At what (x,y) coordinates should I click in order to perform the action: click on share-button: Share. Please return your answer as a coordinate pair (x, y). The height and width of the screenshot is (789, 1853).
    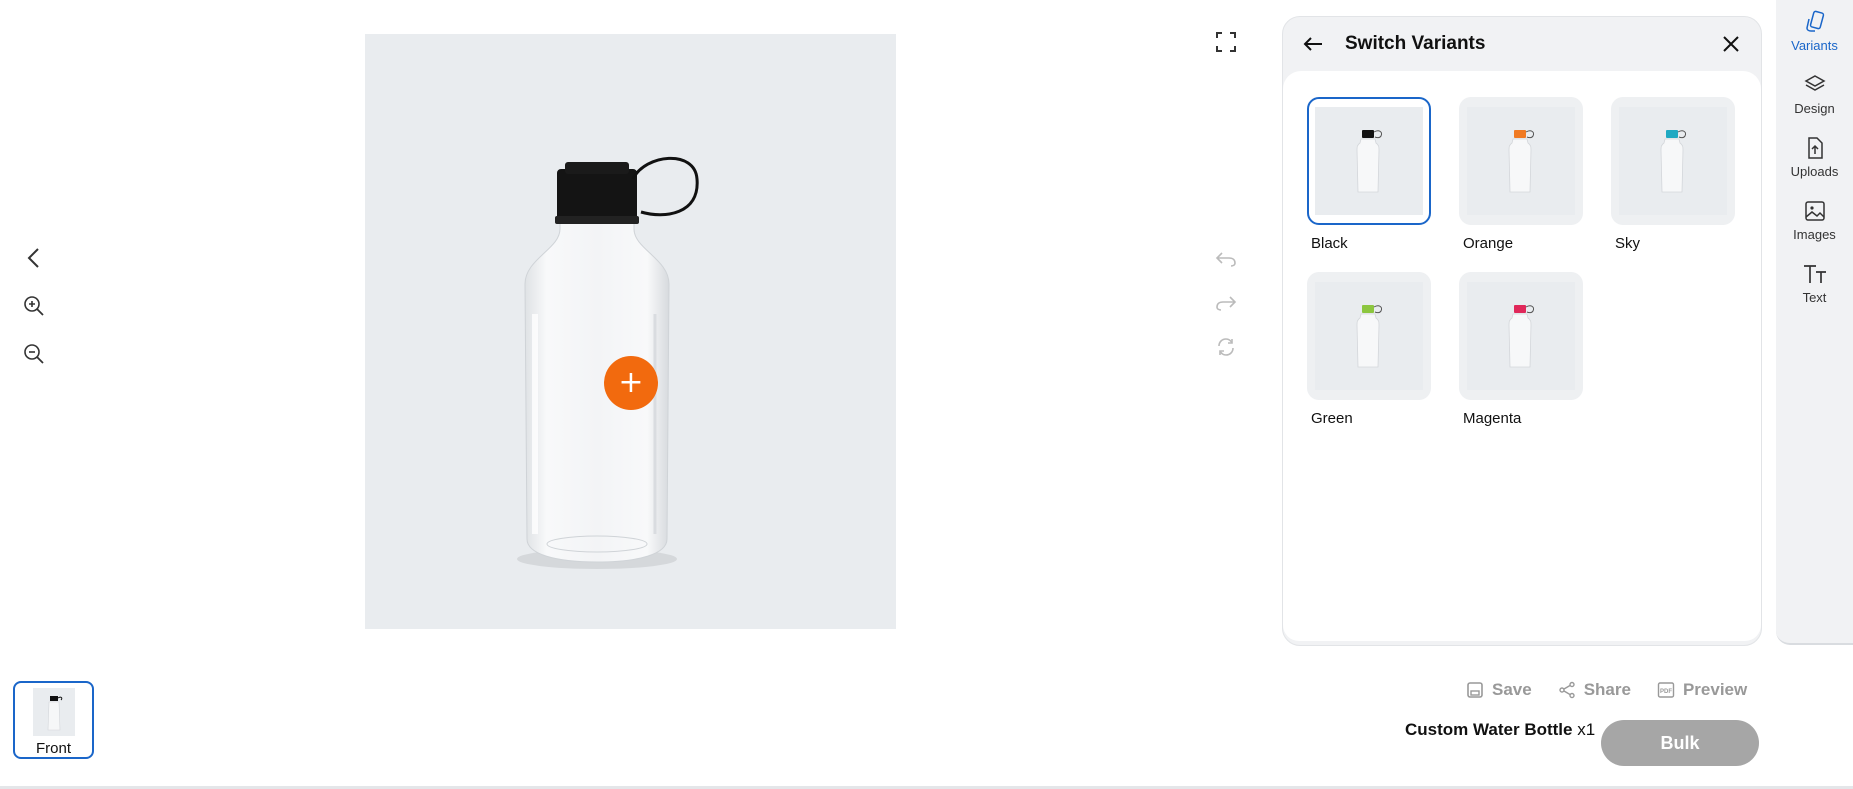
    Looking at the image, I should click on (1594, 690).